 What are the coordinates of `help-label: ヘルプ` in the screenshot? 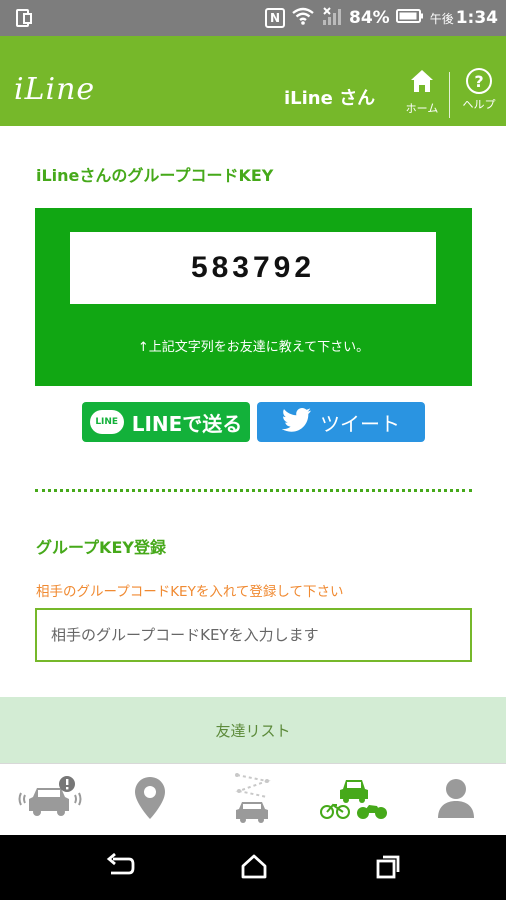 It's located at (479, 104).